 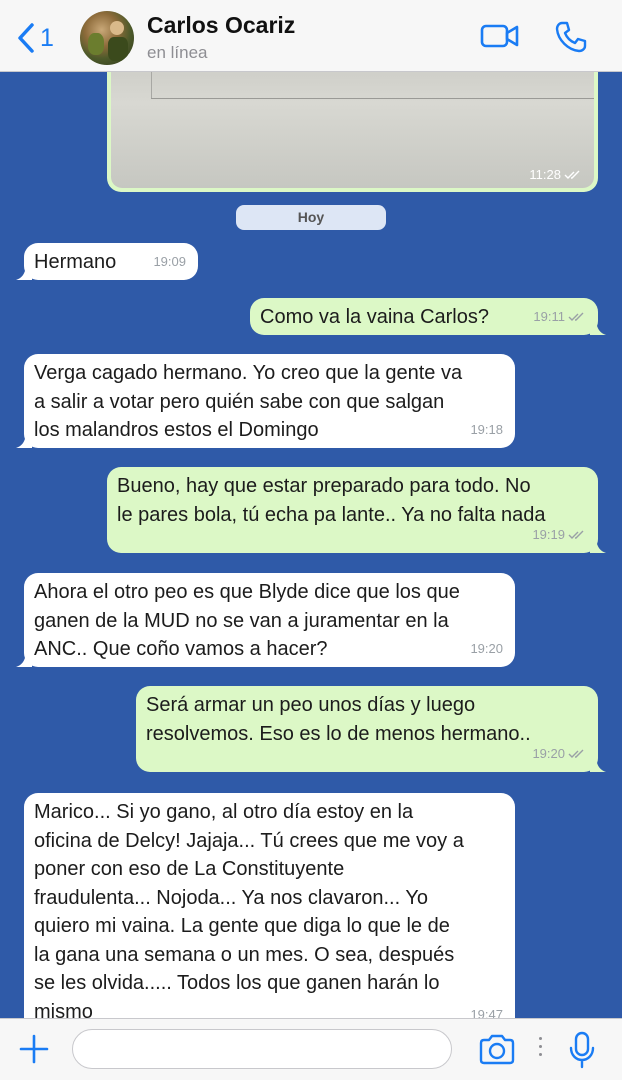 What do you see at coordinates (262, 1049) in the screenshot?
I see `message-input` at bounding box center [262, 1049].